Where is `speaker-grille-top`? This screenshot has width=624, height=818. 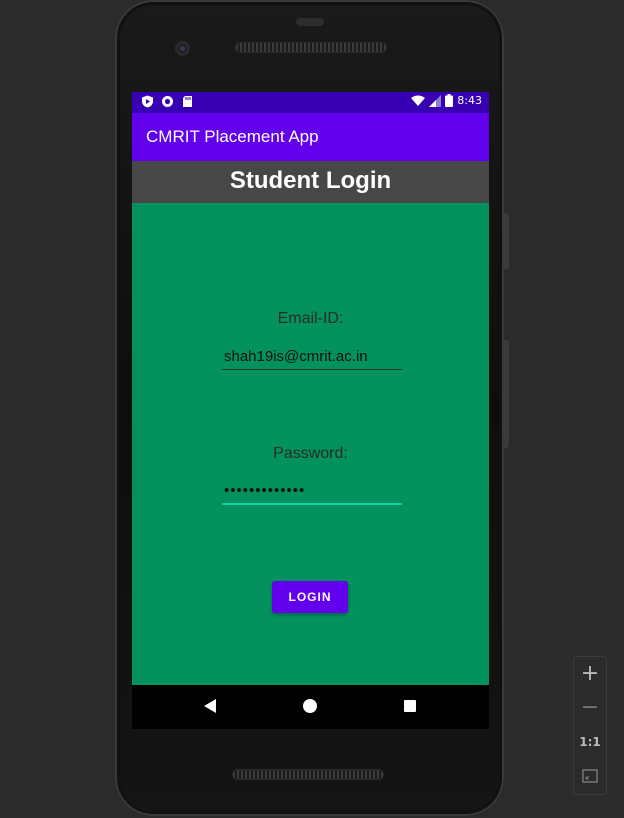
speaker-grille-top is located at coordinates (311, 47).